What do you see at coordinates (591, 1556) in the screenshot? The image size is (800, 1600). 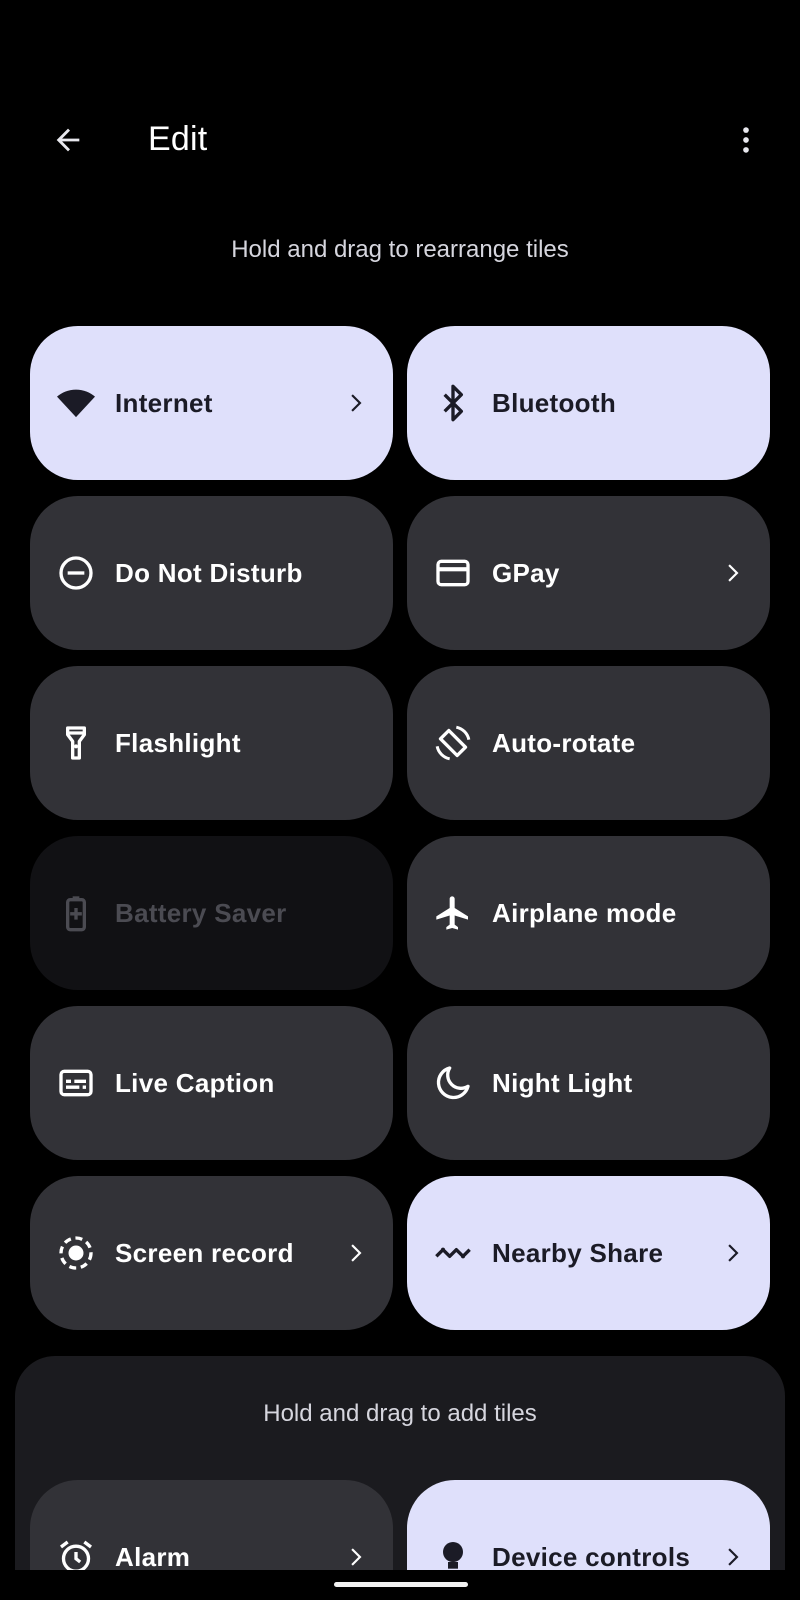 I see `tile-label: Device controls` at bounding box center [591, 1556].